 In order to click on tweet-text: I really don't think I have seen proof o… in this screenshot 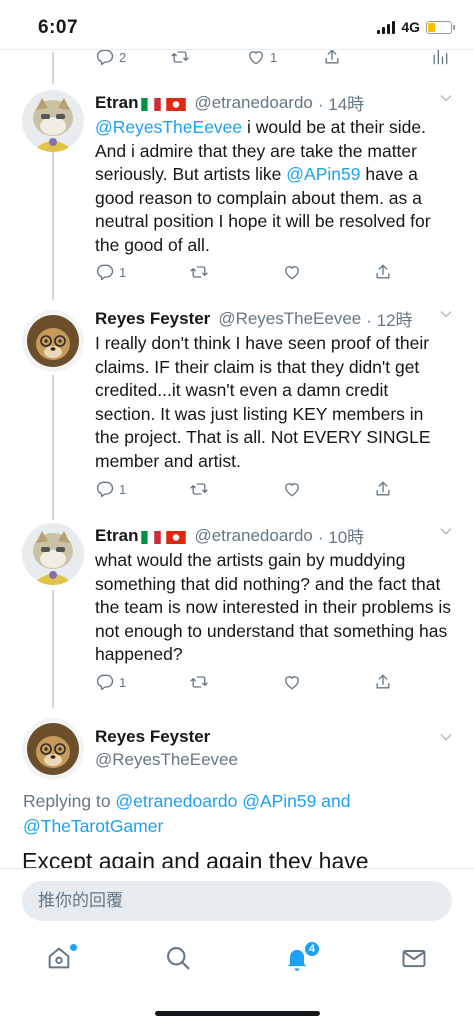, I will do `click(263, 402)`.